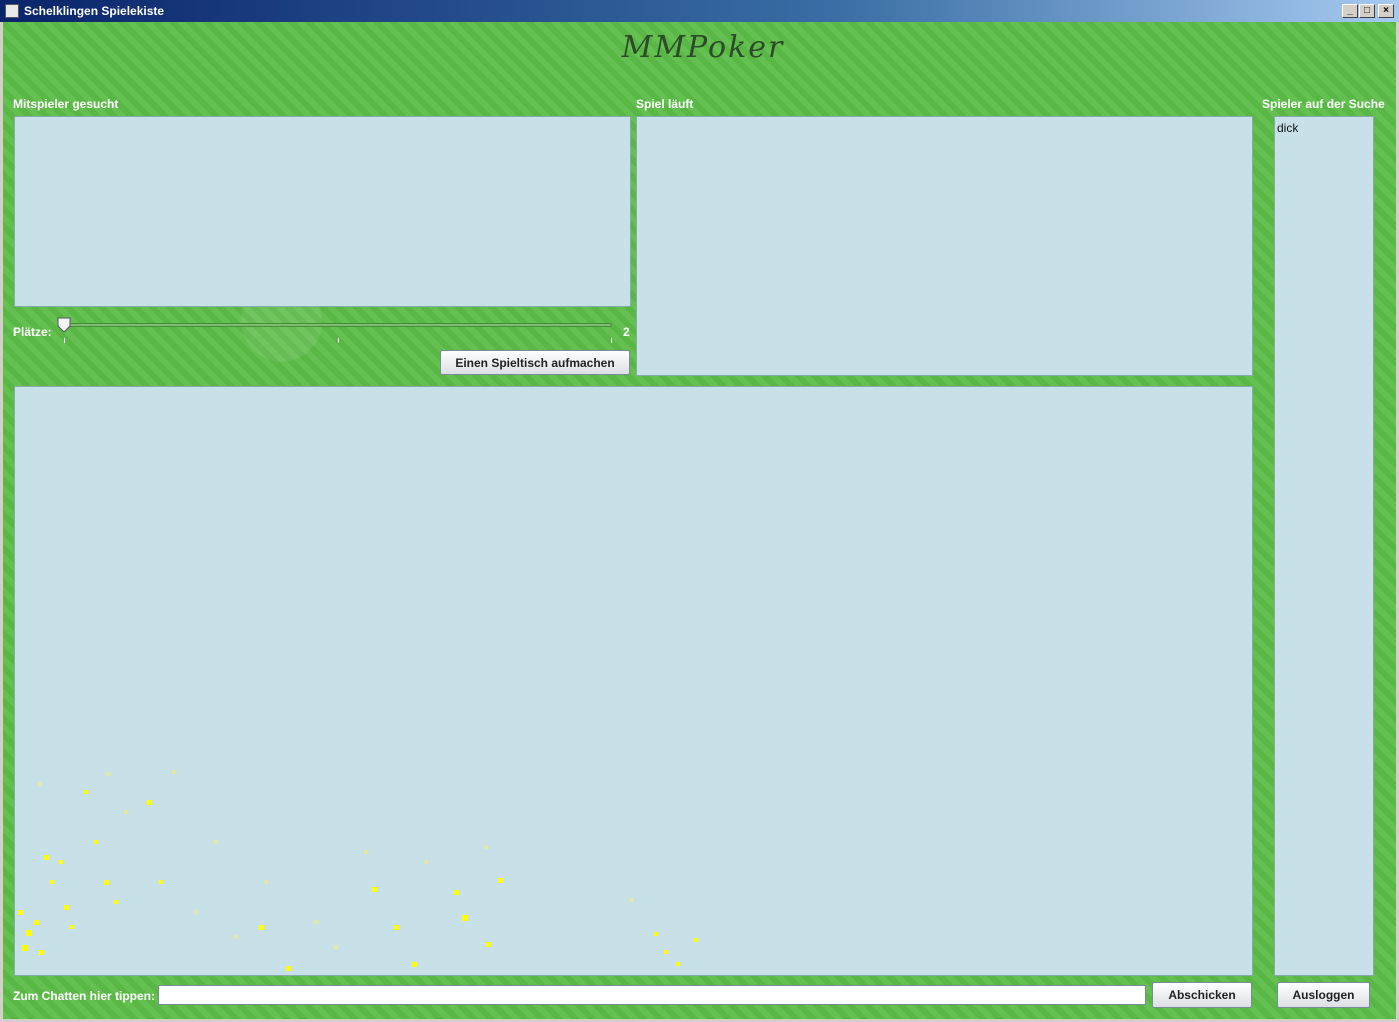 The height and width of the screenshot is (1022, 1399). I want to click on seats-slider-track, so click(338, 325).